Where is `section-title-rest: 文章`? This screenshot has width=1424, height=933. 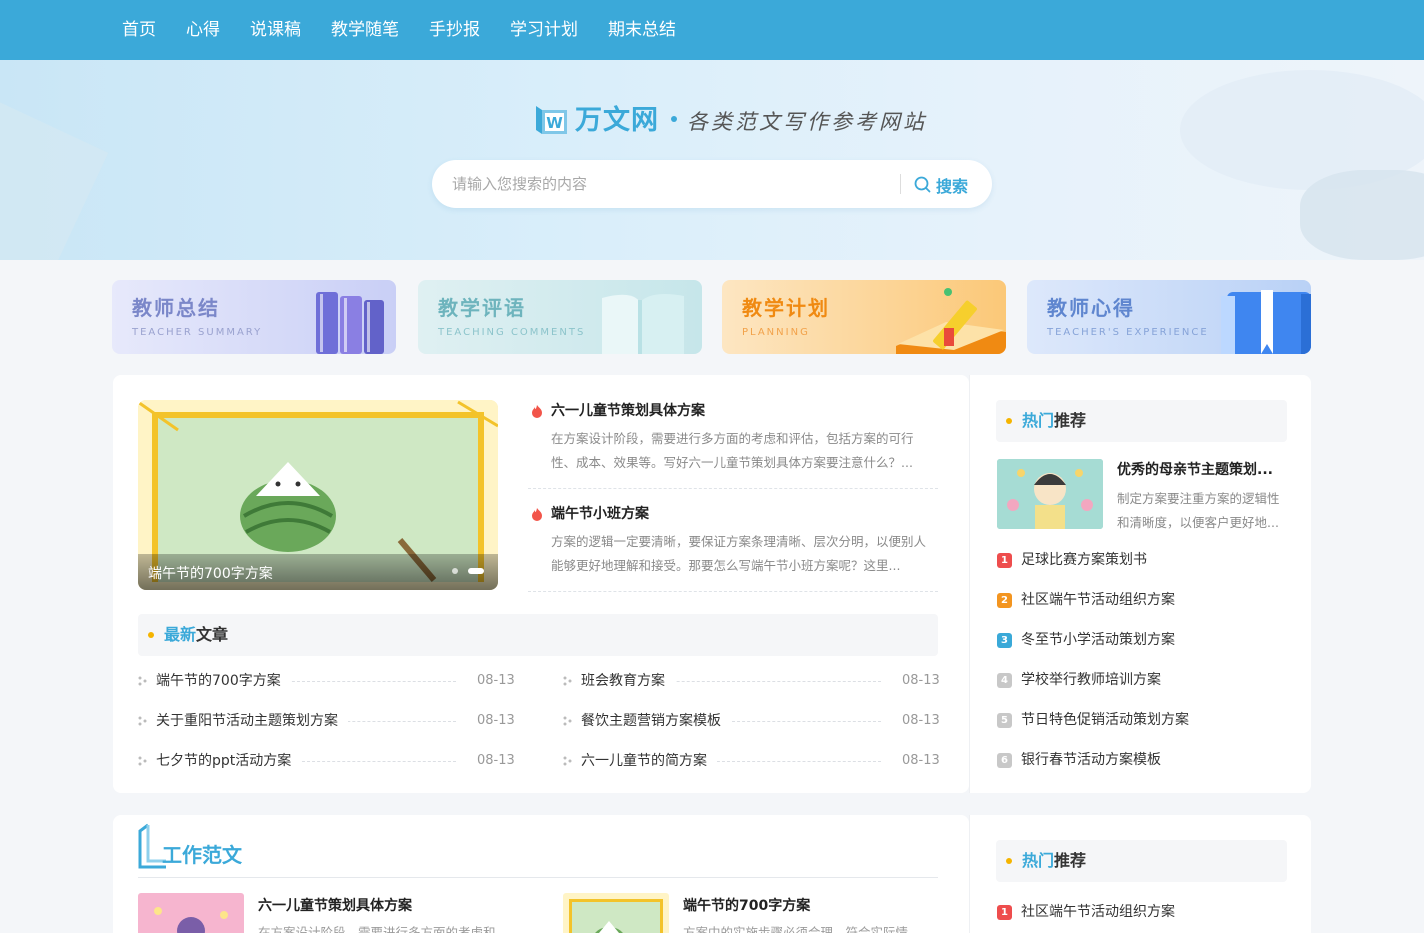 section-title-rest: 文章 is located at coordinates (212, 634).